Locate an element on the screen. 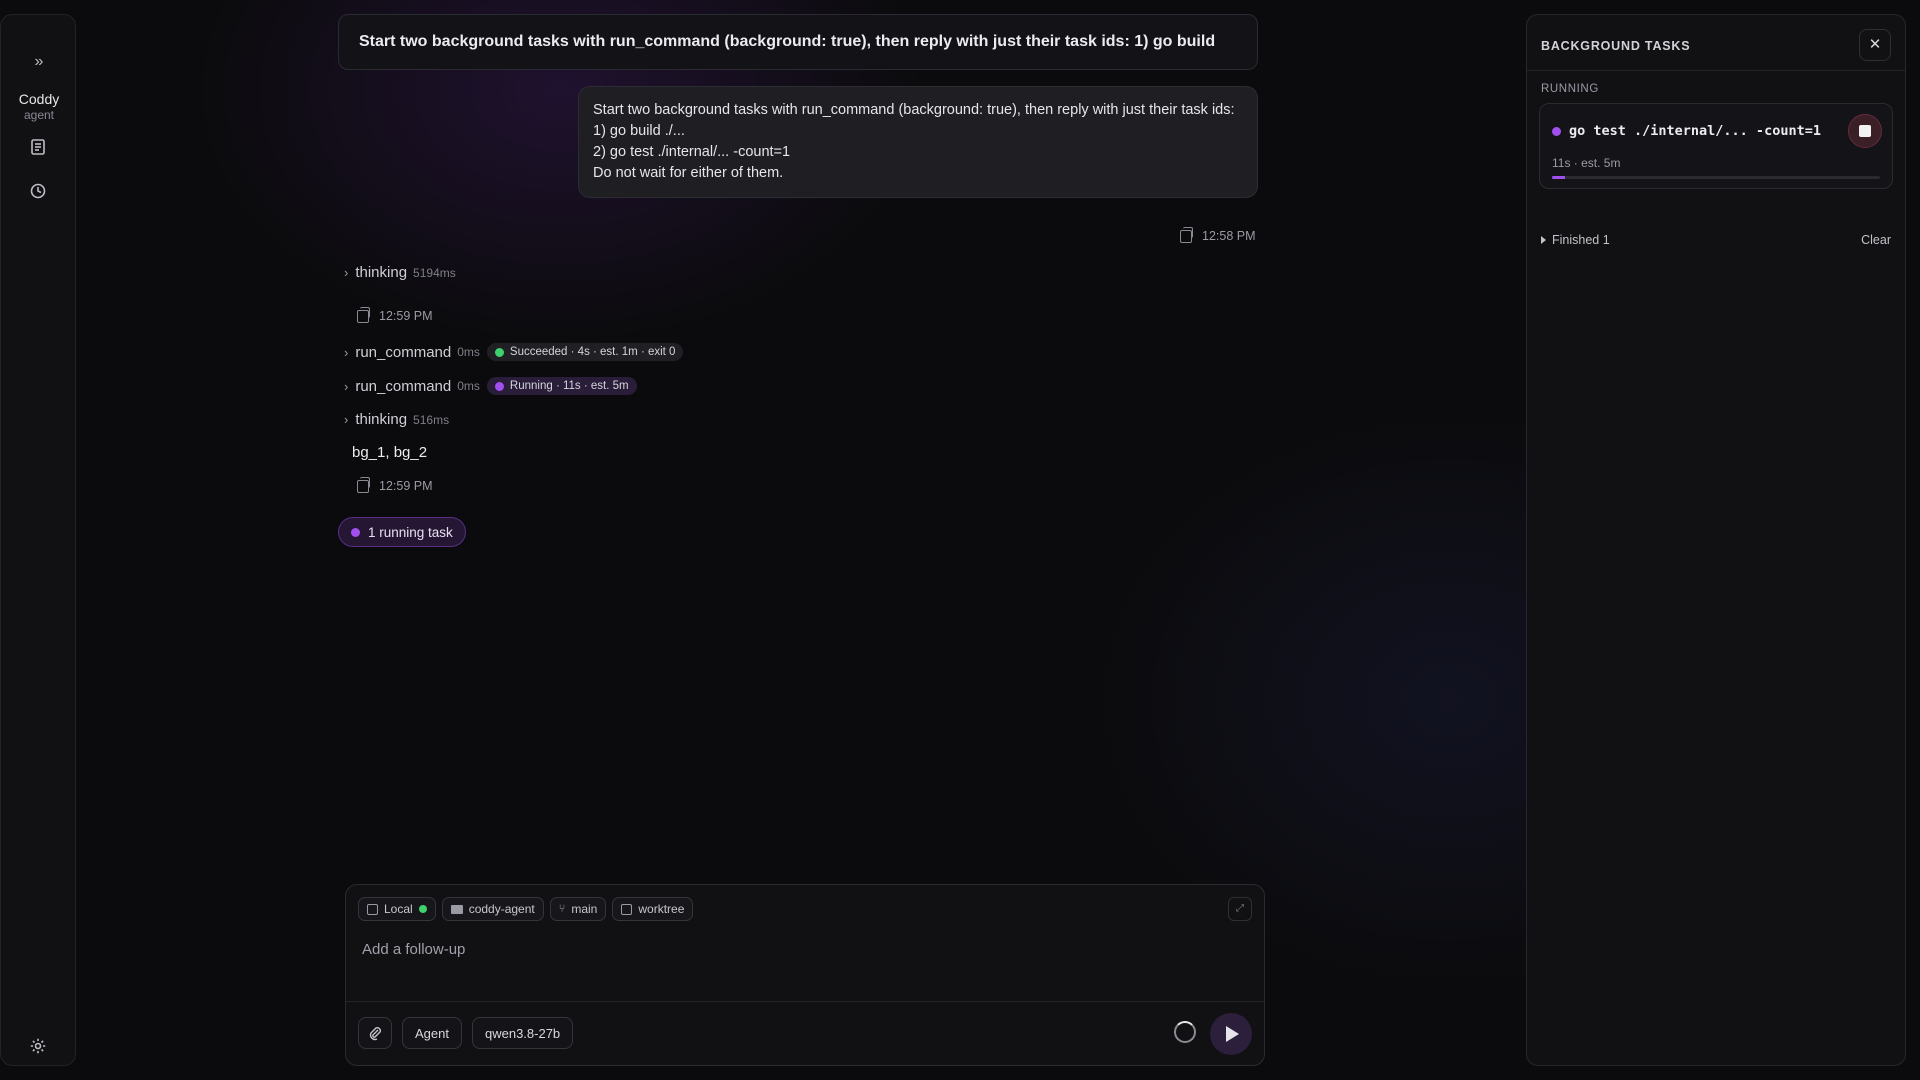 The width and height of the screenshot is (1920, 1080). step-duration: 5194ms is located at coordinates (434, 272).